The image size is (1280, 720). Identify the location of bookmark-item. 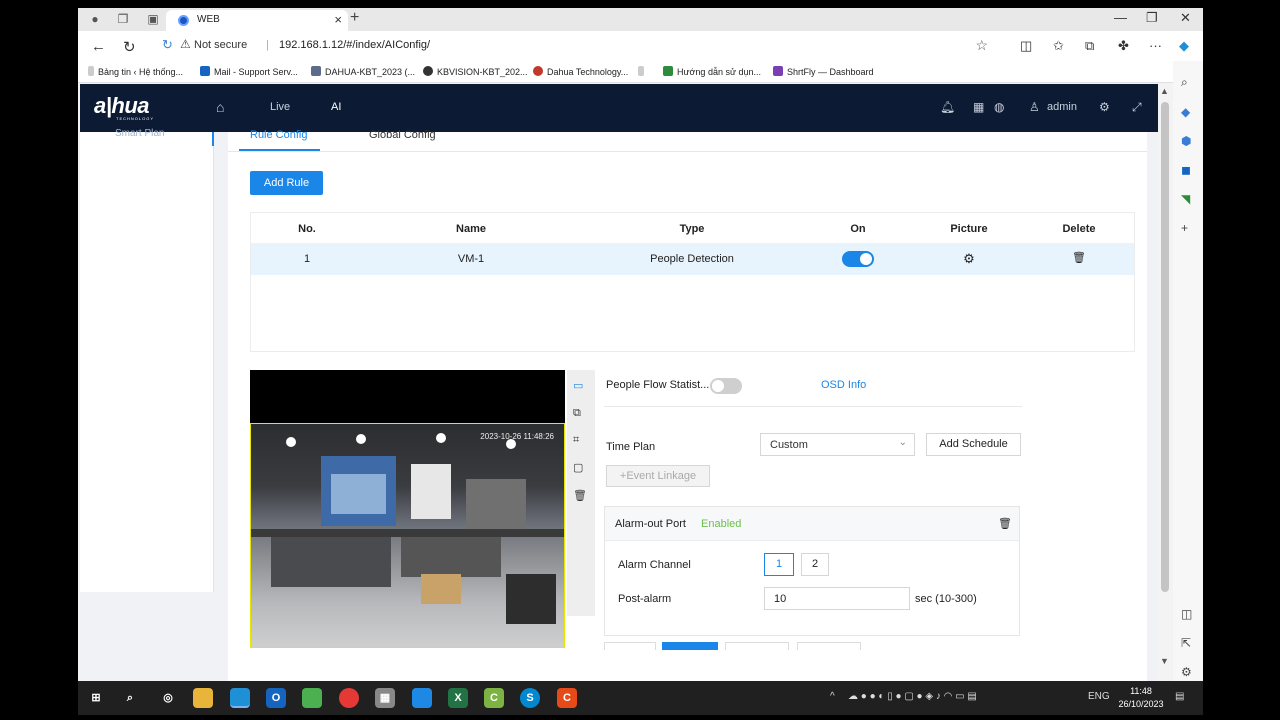
(643, 71).